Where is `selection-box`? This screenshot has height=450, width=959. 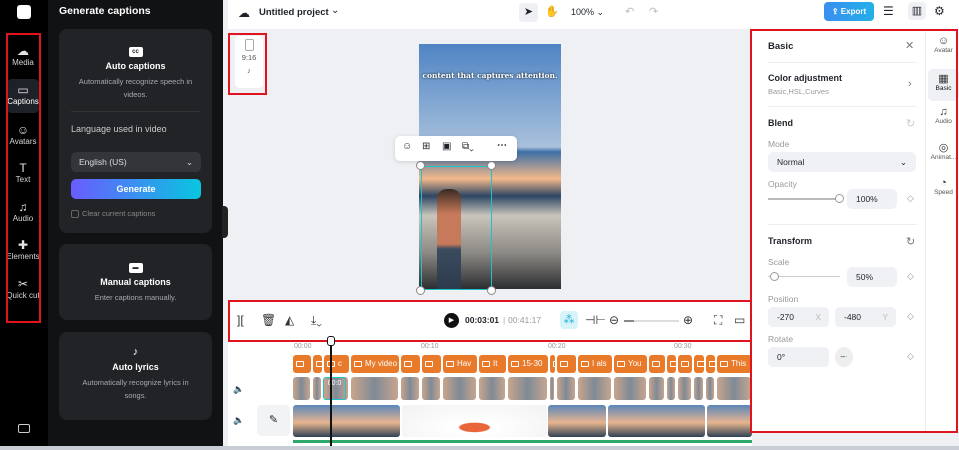
selection-box is located at coordinates (456, 228).